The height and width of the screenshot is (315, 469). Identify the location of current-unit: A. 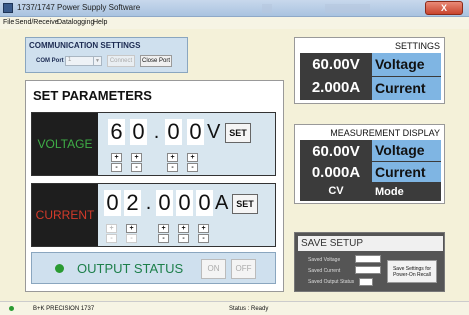
(222, 203).